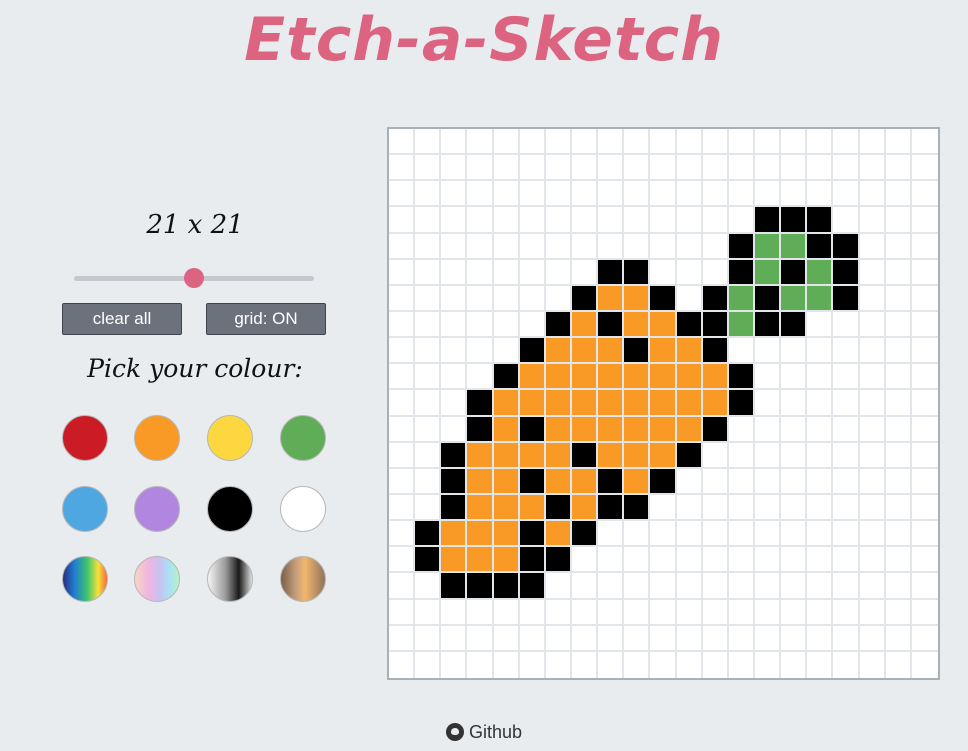 The height and width of the screenshot is (751, 968). Describe the element at coordinates (85, 579) in the screenshot. I see `rainbow-swatch` at that location.